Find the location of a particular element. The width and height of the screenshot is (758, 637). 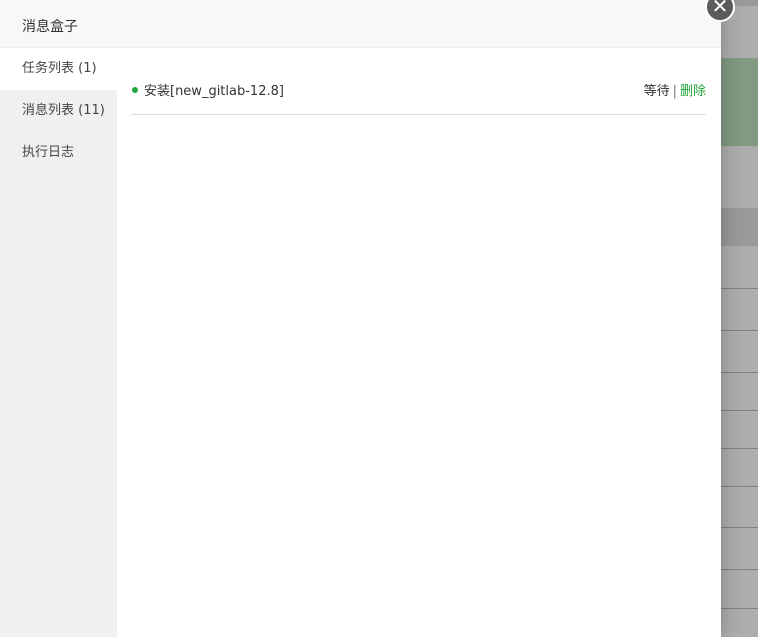

task-status: 等待 is located at coordinates (656, 91).